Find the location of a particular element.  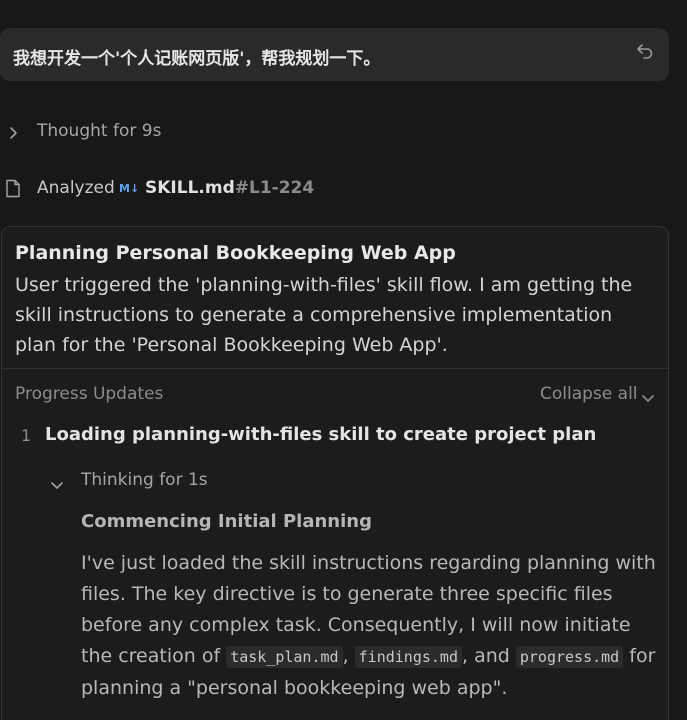

analyzed-file-link: SKILL.md#L1-224 is located at coordinates (229, 188).